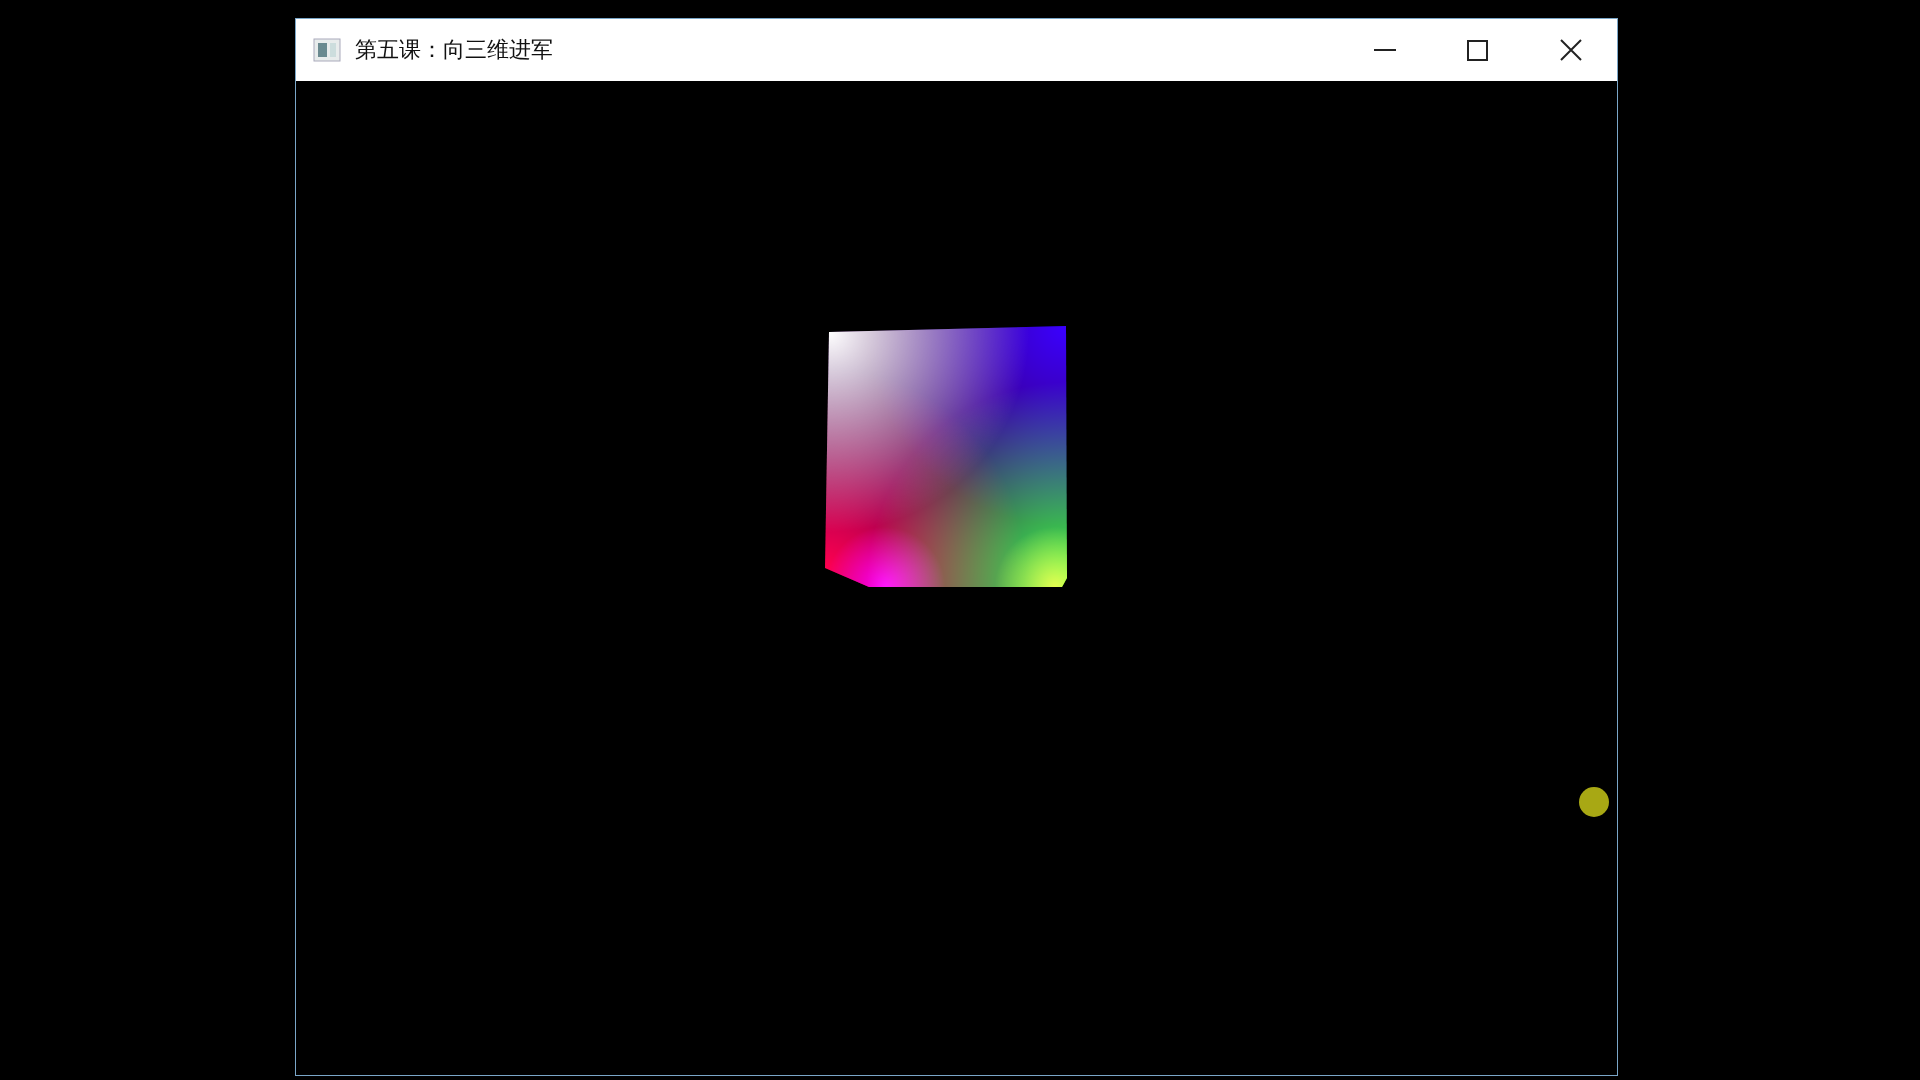 The width and height of the screenshot is (1920, 1080). Describe the element at coordinates (1594, 802) in the screenshot. I see `dot-marker` at that location.